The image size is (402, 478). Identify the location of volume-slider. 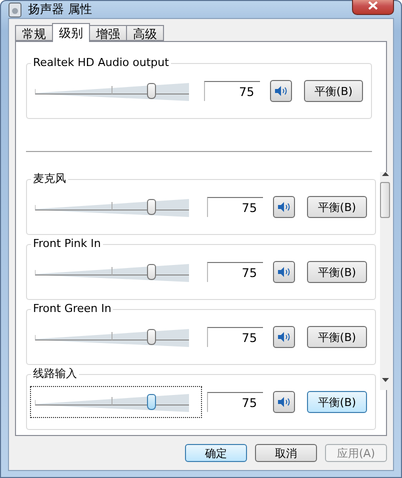
(116, 402).